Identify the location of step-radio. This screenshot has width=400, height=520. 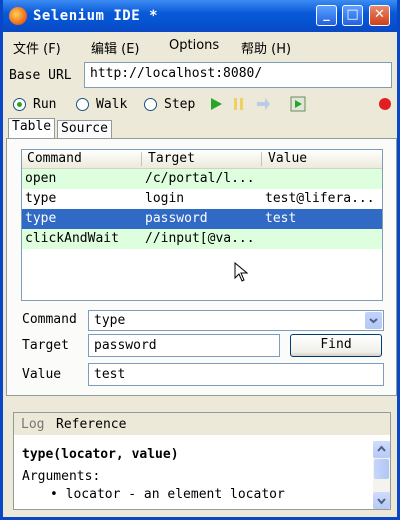
(150, 104).